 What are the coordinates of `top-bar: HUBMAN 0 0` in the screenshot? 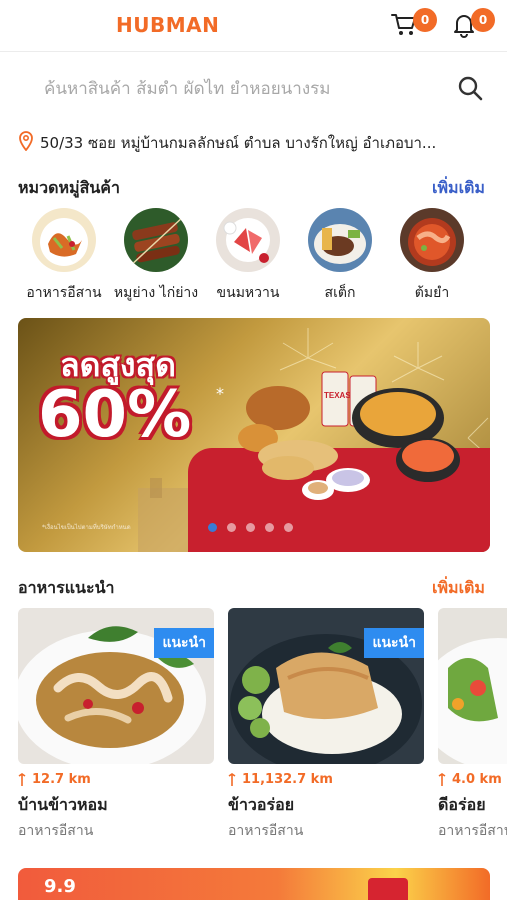 It's located at (253, 26).